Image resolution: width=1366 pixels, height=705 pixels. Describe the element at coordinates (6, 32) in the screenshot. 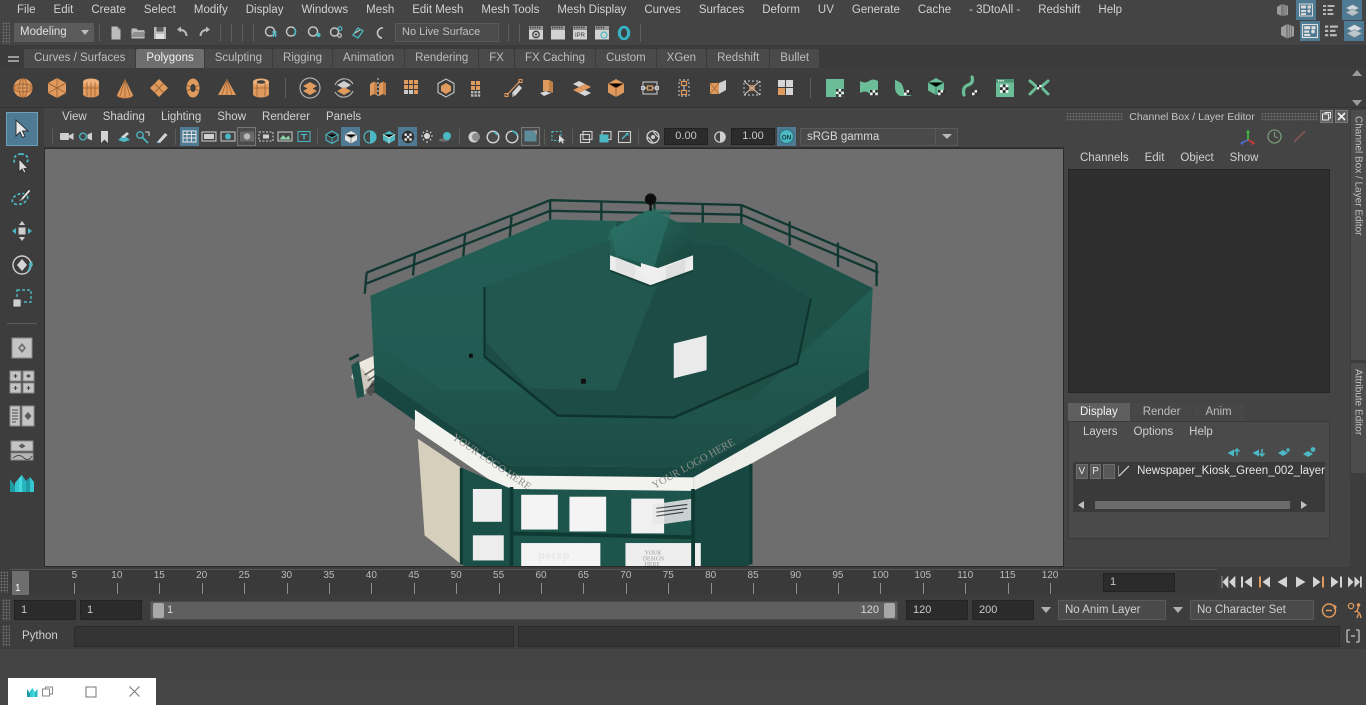

I see `toolbar-grip` at that location.